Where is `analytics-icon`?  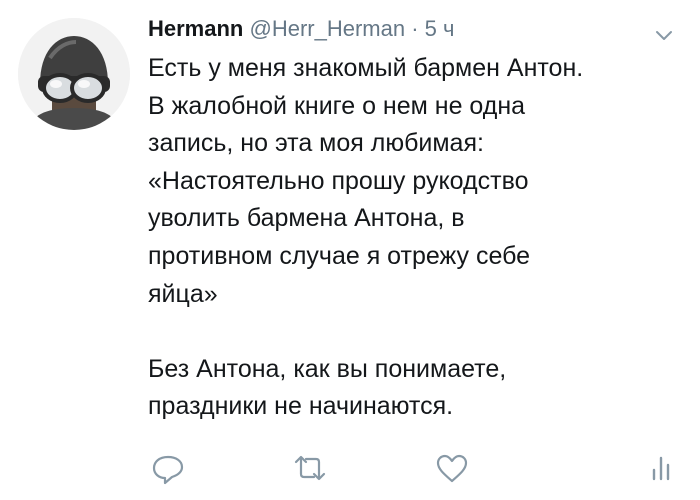
analytics-icon is located at coordinates (661, 468).